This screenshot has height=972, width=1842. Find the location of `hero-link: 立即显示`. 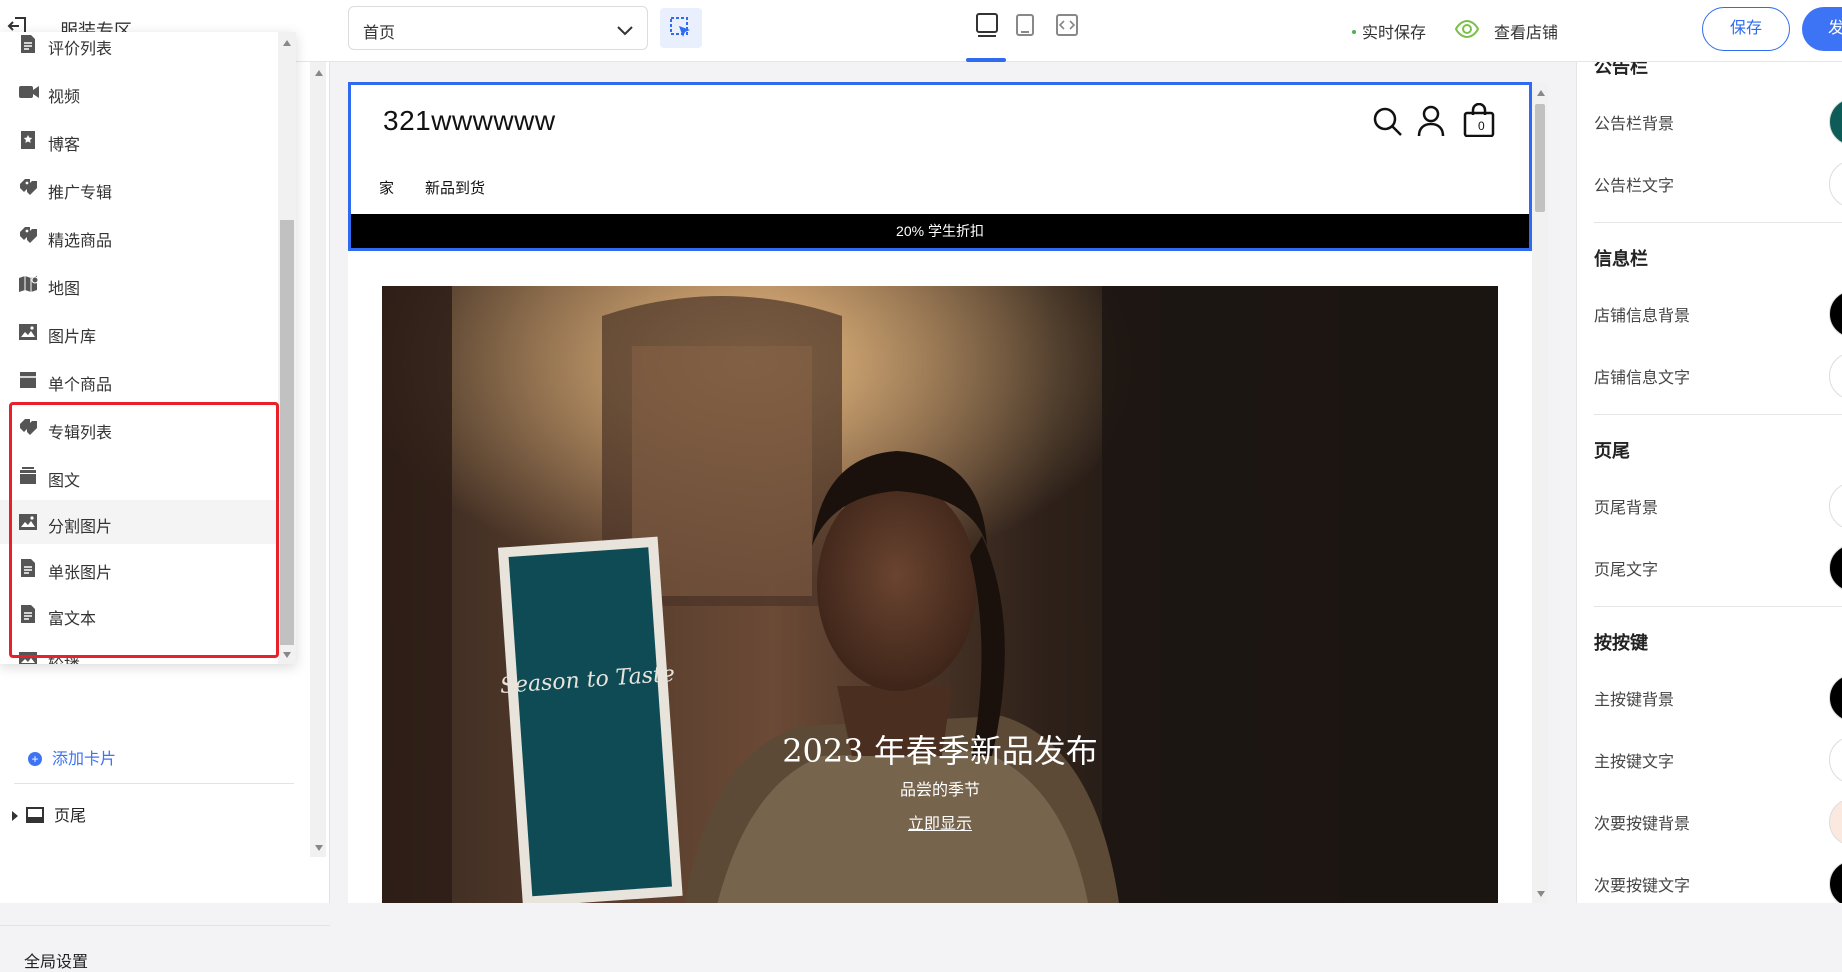

hero-link: 立即显示 is located at coordinates (940, 822).